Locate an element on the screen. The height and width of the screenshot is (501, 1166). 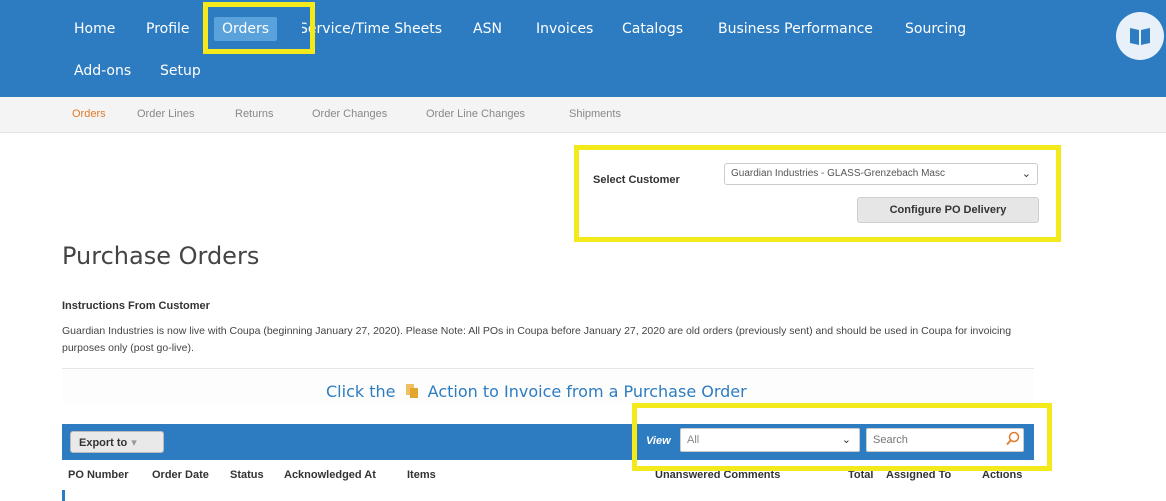
export-to-label: Export to is located at coordinates (103, 443).